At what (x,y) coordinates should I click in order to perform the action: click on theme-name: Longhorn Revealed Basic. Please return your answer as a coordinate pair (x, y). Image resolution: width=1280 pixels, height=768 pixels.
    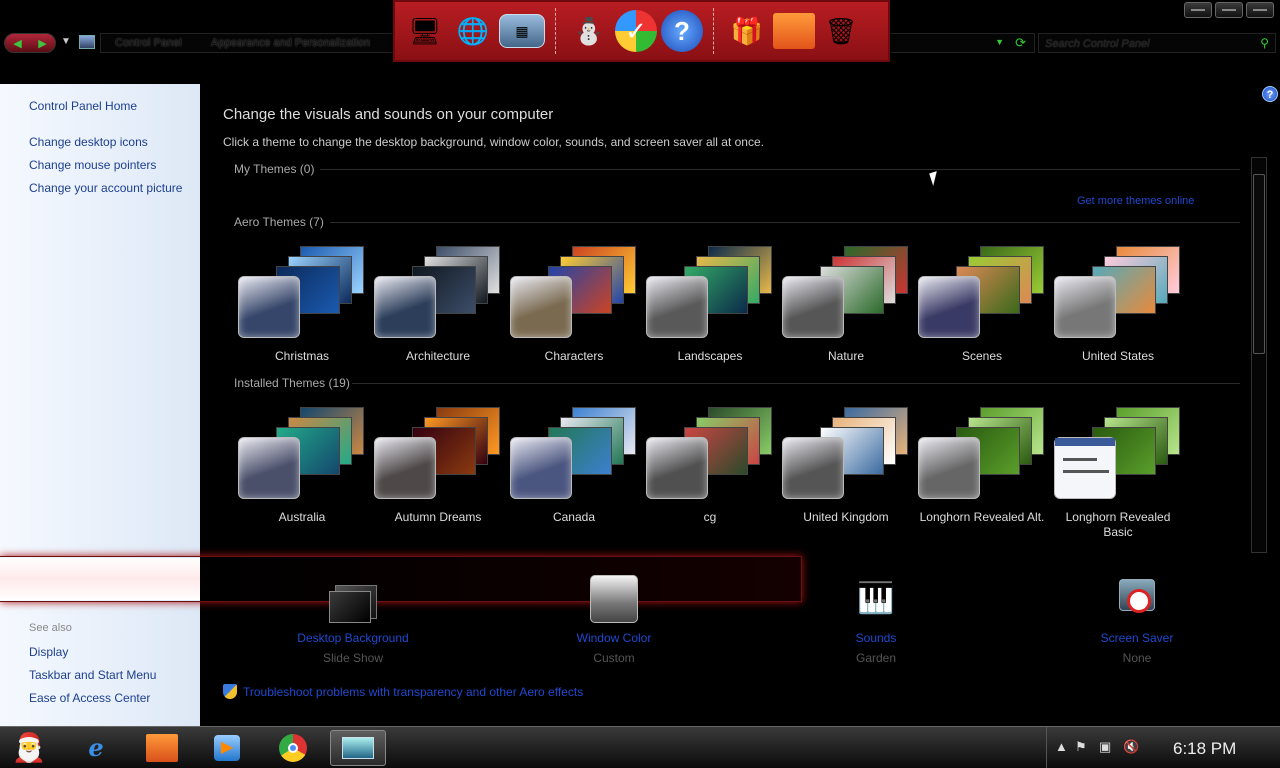
    Looking at the image, I should click on (1118, 524).